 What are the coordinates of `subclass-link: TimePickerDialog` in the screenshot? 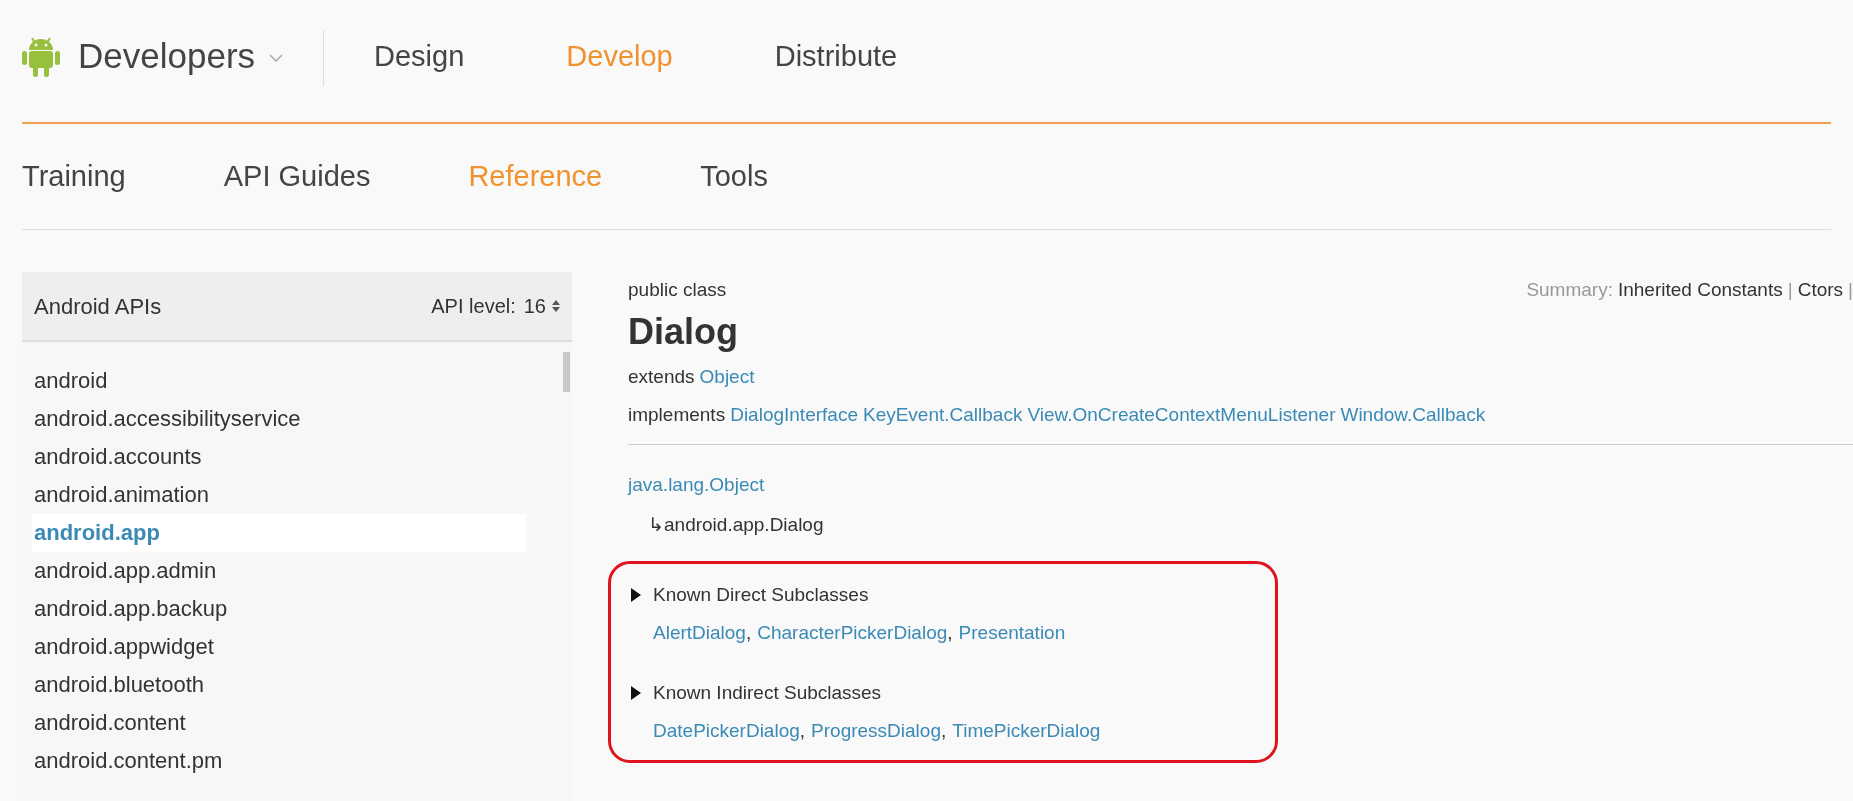 It's located at (1026, 731).